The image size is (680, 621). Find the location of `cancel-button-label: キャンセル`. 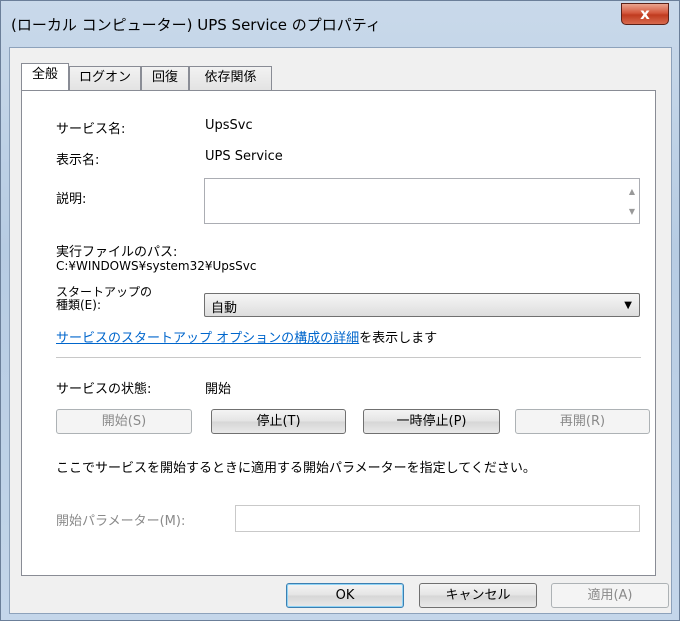

cancel-button-label: キャンセル is located at coordinates (478, 595).